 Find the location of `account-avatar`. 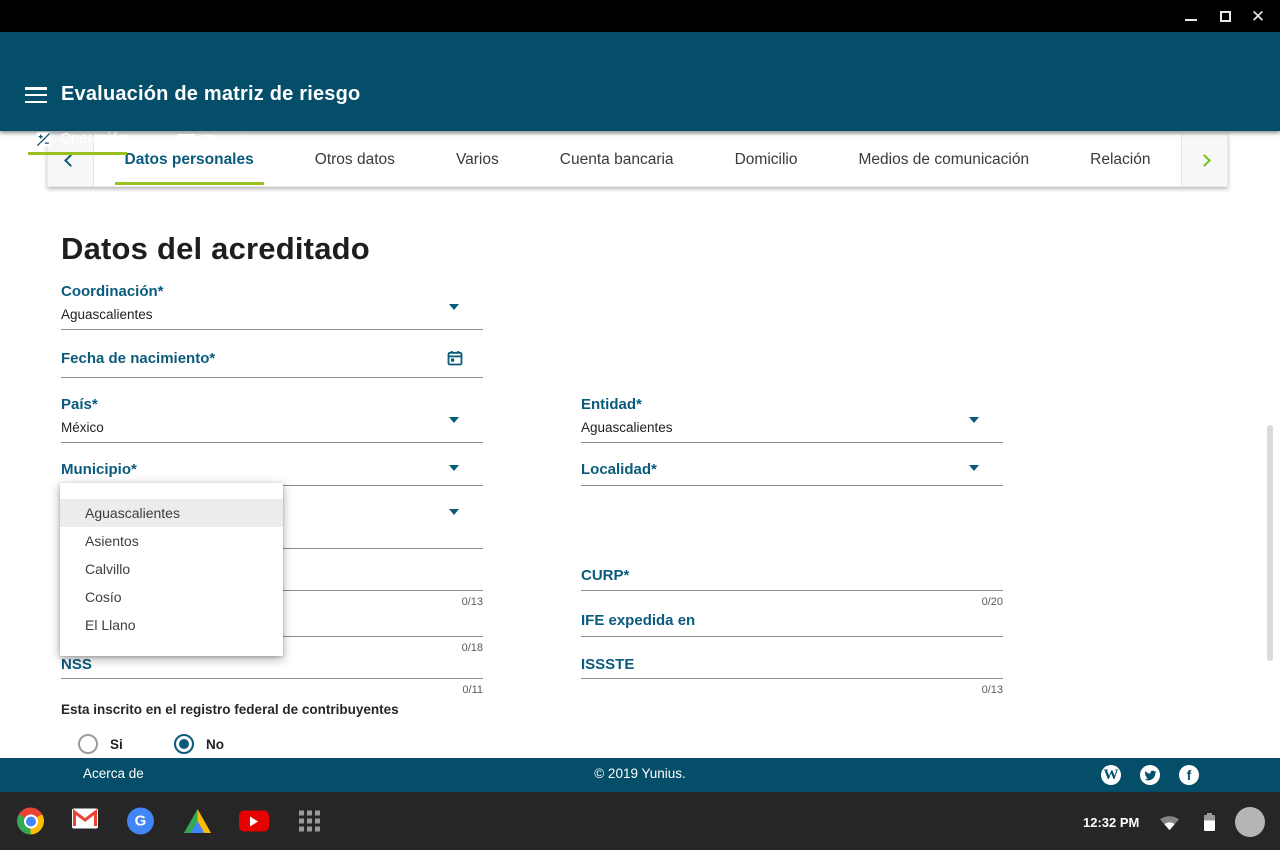

account-avatar is located at coordinates (1250, 822).